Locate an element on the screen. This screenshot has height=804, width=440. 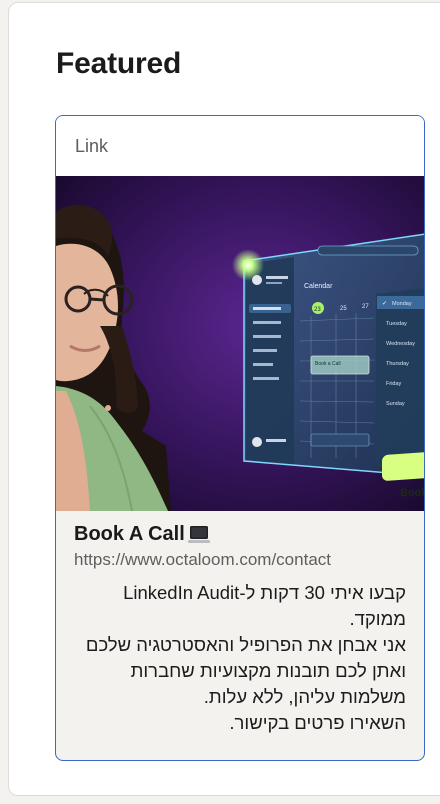
description-line: השאירו פרטים בקישור. is located at coordinates (317, 722).